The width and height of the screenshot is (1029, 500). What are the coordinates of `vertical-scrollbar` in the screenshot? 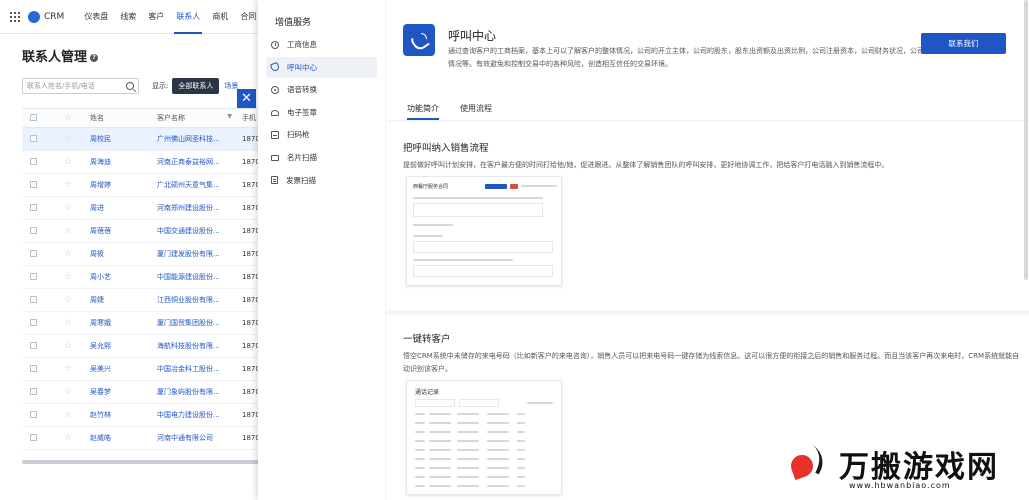 It's located at (1026, 140).